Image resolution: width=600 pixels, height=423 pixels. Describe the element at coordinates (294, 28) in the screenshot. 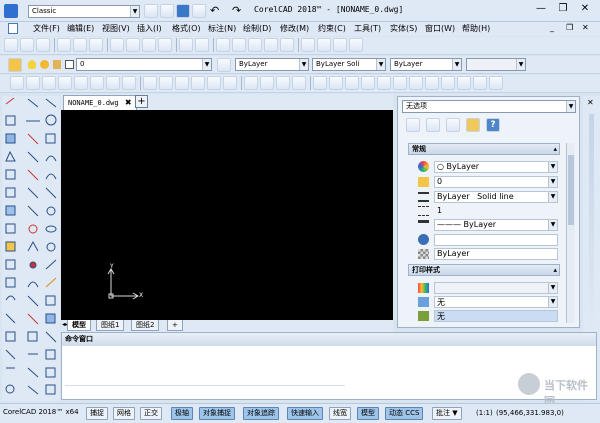

I see `menu-modify: 修改(M)` at that location.